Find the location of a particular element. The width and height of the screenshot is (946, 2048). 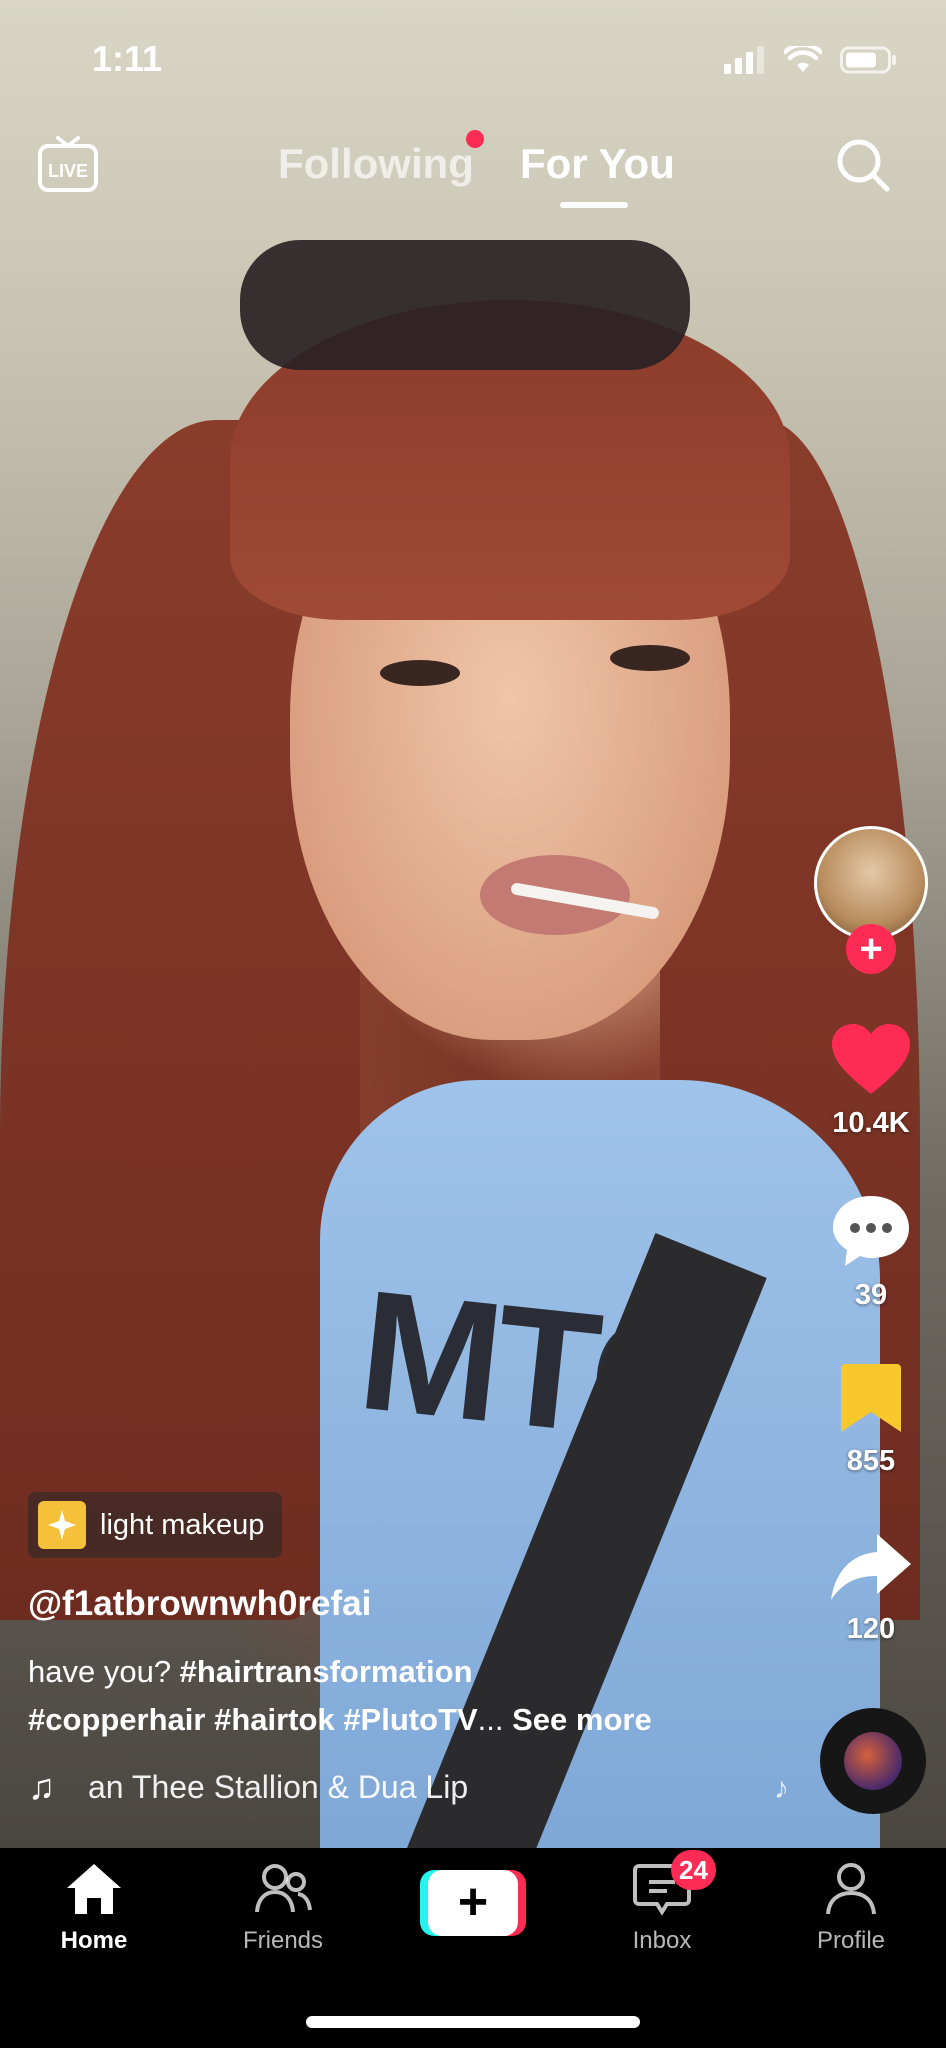

top-nav: LIVE Following For You is located at coordinates (473, 175).